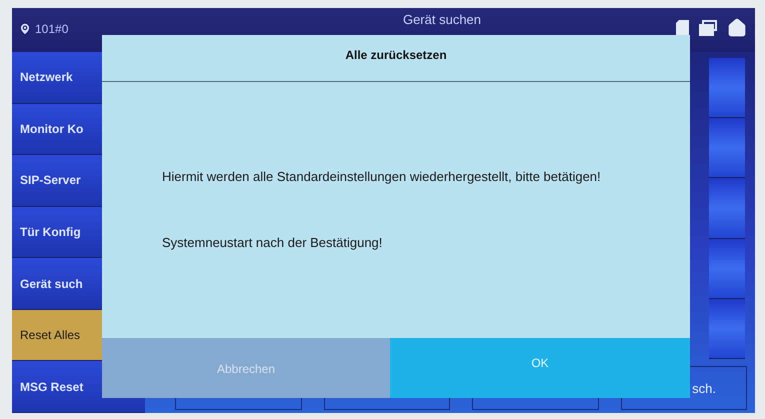  Describe the element at coordinates (737, 28) in the screenshot. I see `home-icon` at that location.